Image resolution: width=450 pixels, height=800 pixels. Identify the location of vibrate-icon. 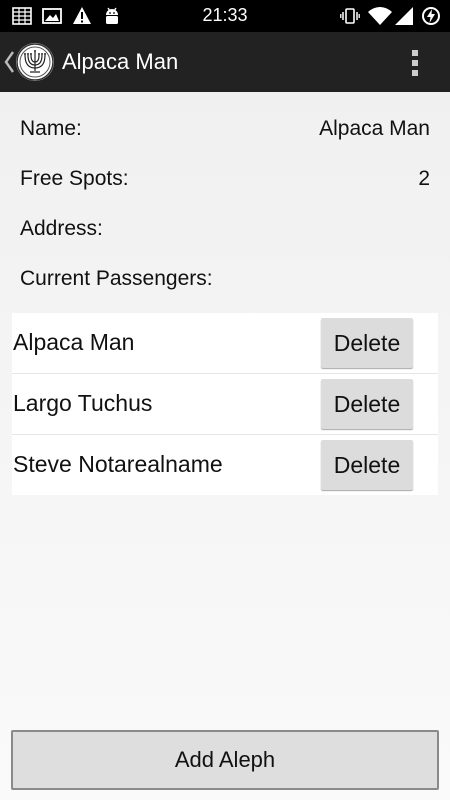
(350, 16).